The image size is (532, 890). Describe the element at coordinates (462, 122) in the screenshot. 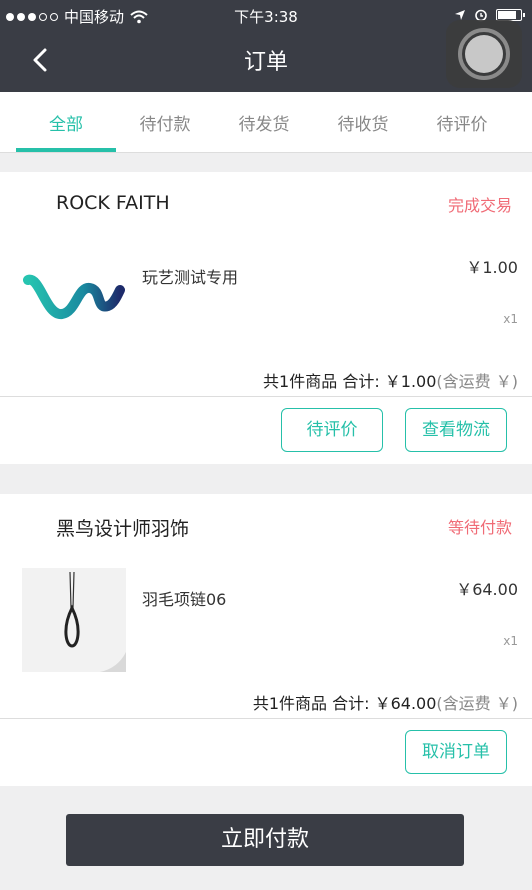

I see `tab-pending-review: 待评价` at that location.